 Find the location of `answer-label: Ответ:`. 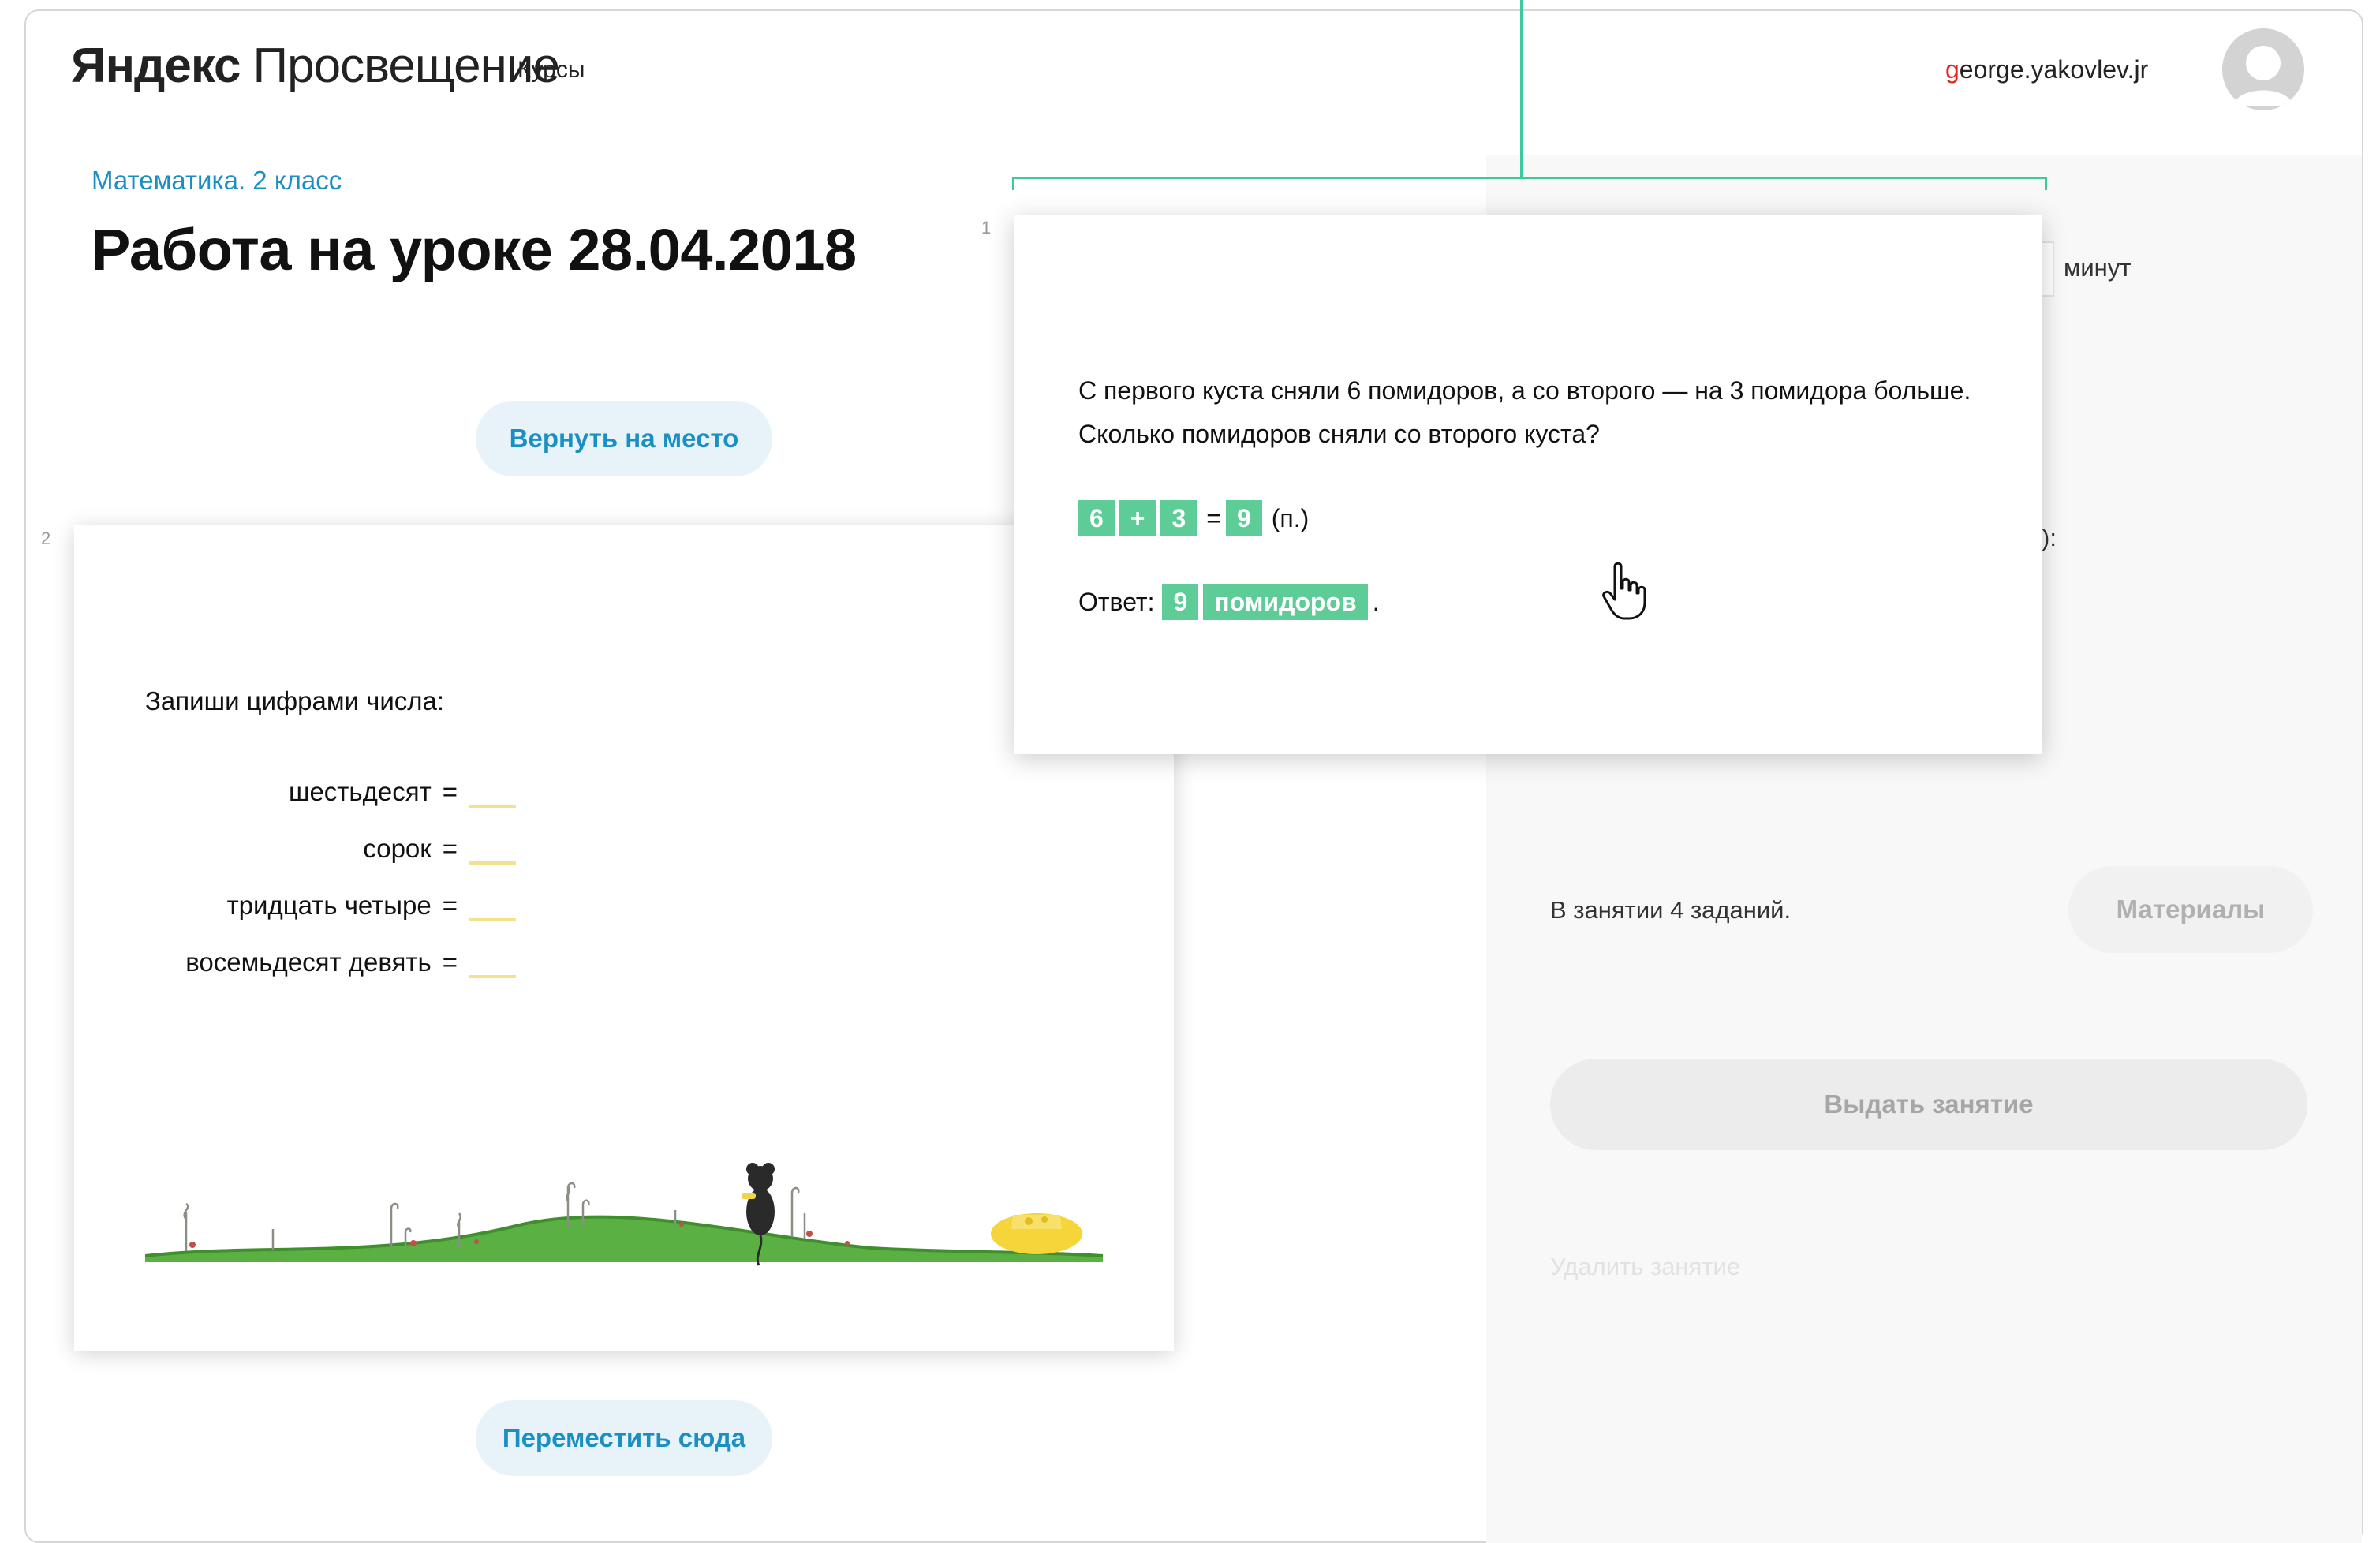

answer-label: Ответ: is located at coordinates (1116, 601).